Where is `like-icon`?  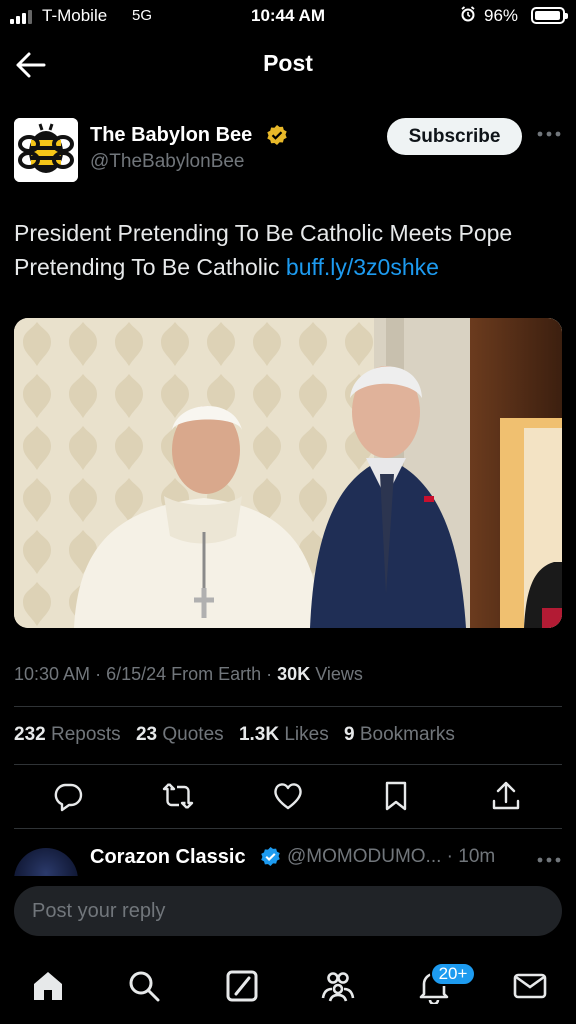
like-icon is located at coordinates (288, 796).